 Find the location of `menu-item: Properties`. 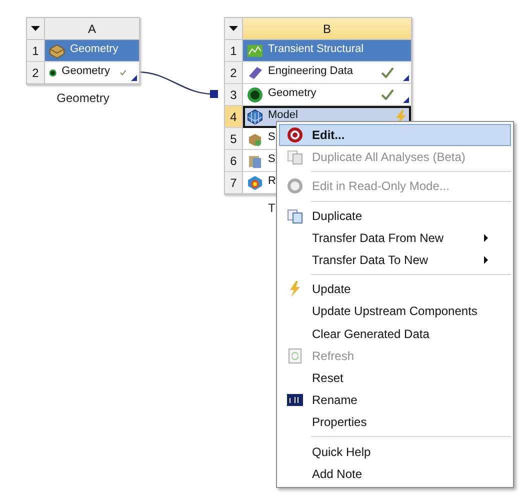

menu-item: Properties is located at coordinates (395, 422).